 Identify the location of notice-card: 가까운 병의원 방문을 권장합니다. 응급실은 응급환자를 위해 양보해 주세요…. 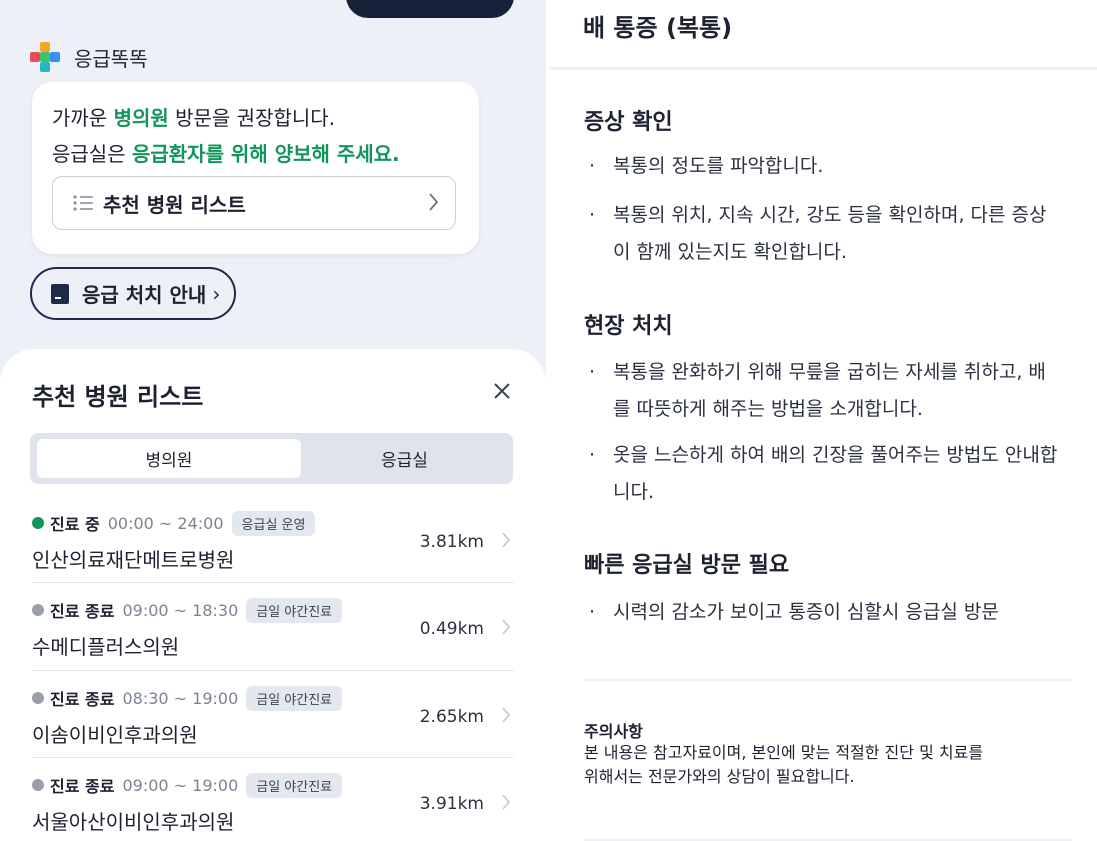
(255, 168).